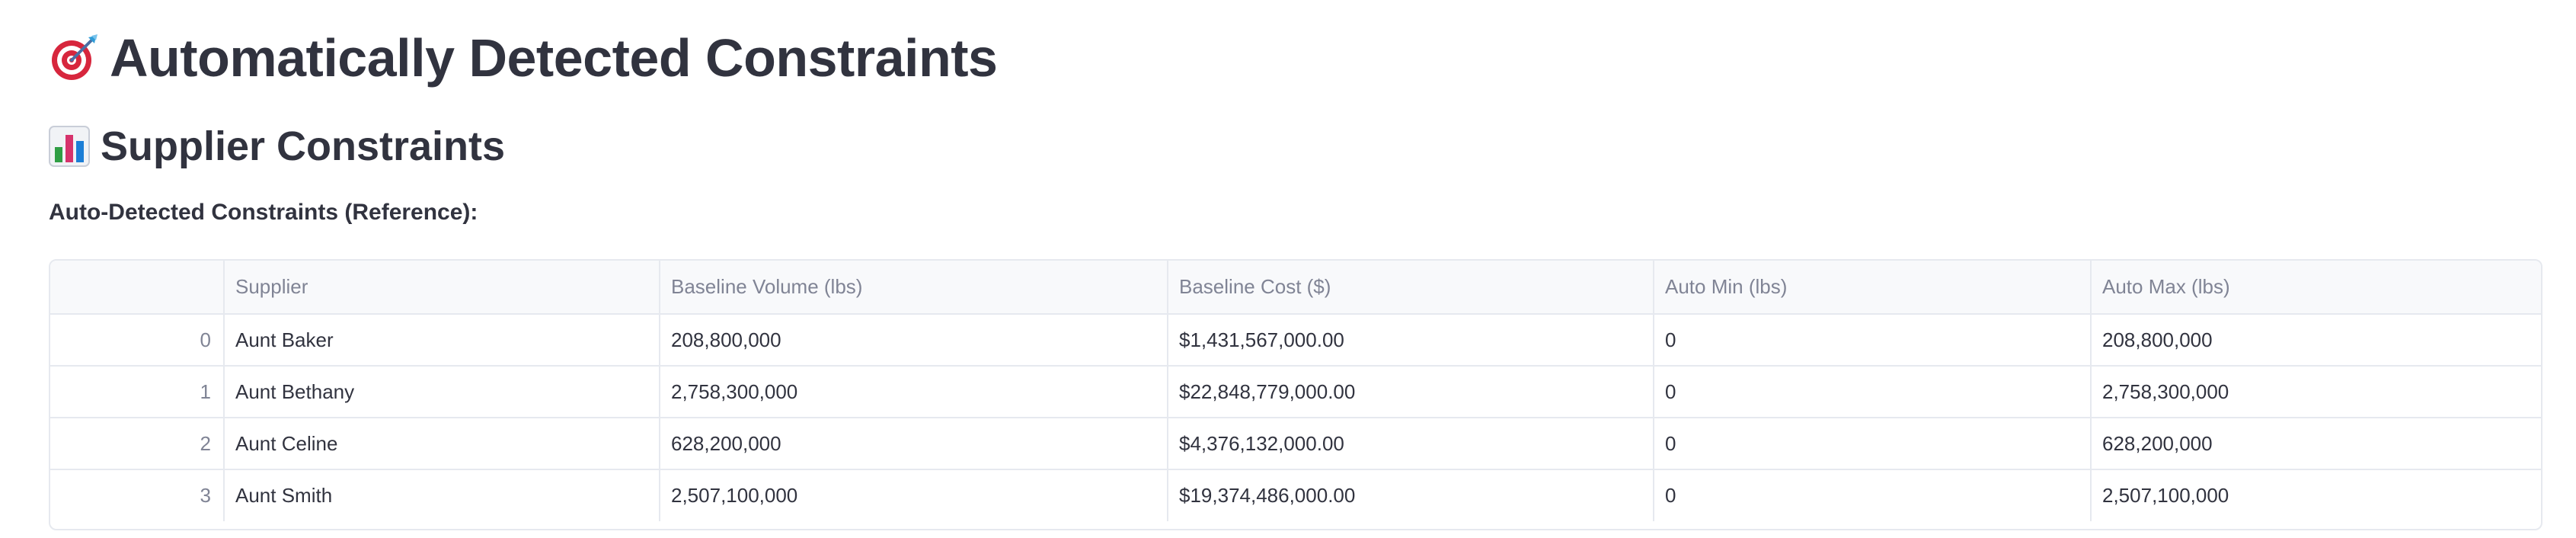  Describe the element at coordinates (442, 288) in the screenshot. I see `column-header-supplier: Supplier` at that location.